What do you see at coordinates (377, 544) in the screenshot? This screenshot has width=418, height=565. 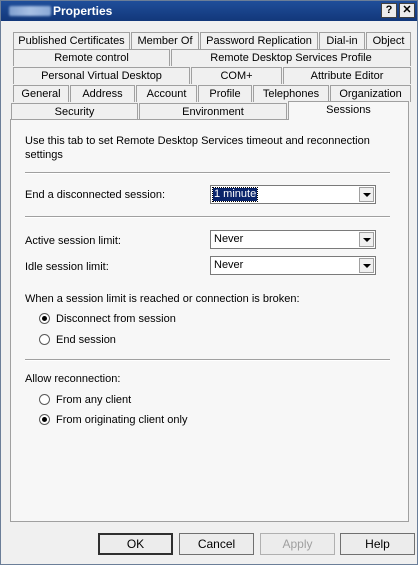 I see `help-button: Help` at bounding box center [377, 544].